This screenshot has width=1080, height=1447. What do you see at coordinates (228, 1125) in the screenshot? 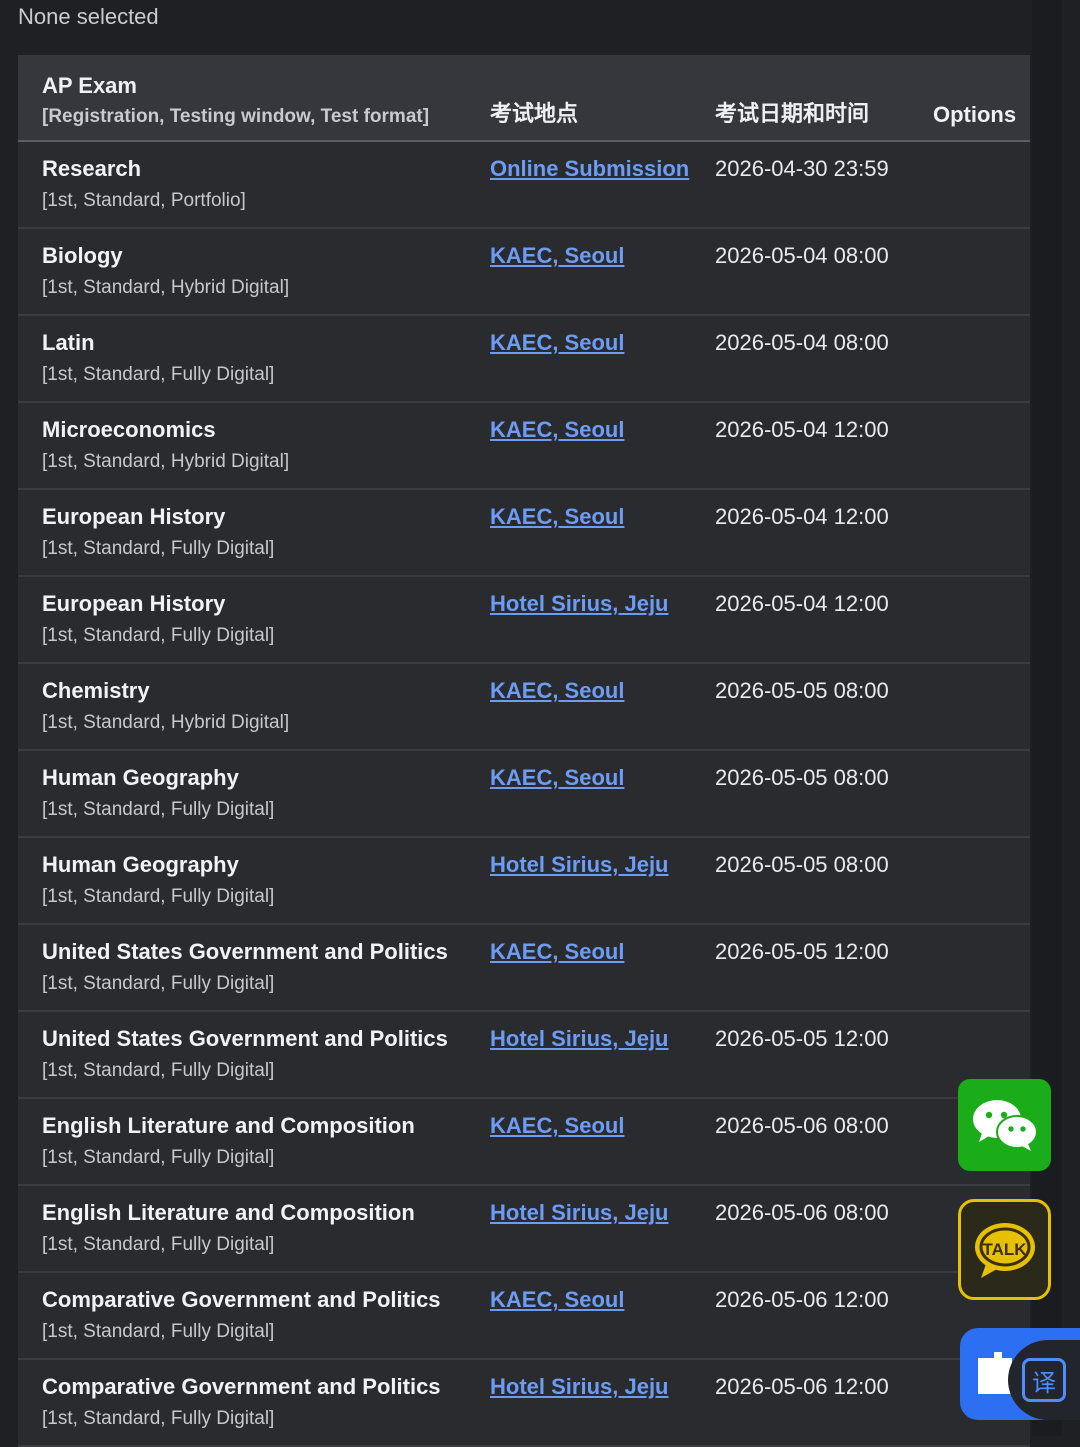
I see `exam-subject: English Literature and Composition` at bounding box center [228, 1125].